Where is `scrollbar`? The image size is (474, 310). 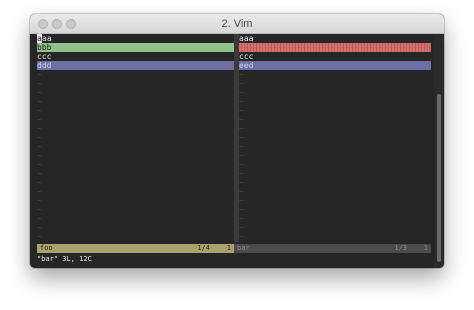 scrollbar is located at coordinates (439, 151).